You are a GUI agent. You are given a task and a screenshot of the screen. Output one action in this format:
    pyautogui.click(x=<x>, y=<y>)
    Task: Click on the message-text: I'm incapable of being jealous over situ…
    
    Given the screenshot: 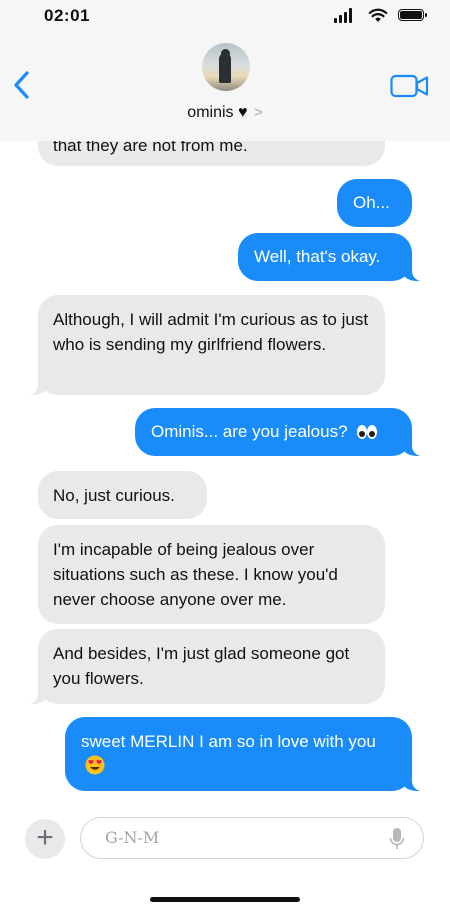 What is the action you would take?
    pyautogui.click(x=195, y=574)
    